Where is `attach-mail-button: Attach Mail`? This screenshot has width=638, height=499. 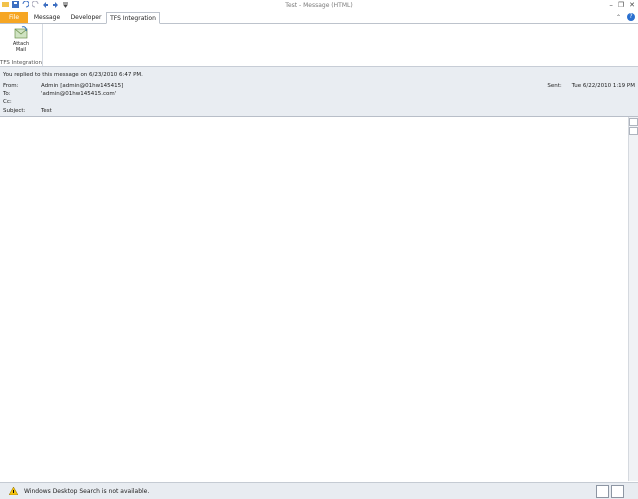
attach-mail-button: Attach Mail is located at coordinates (21, 39).